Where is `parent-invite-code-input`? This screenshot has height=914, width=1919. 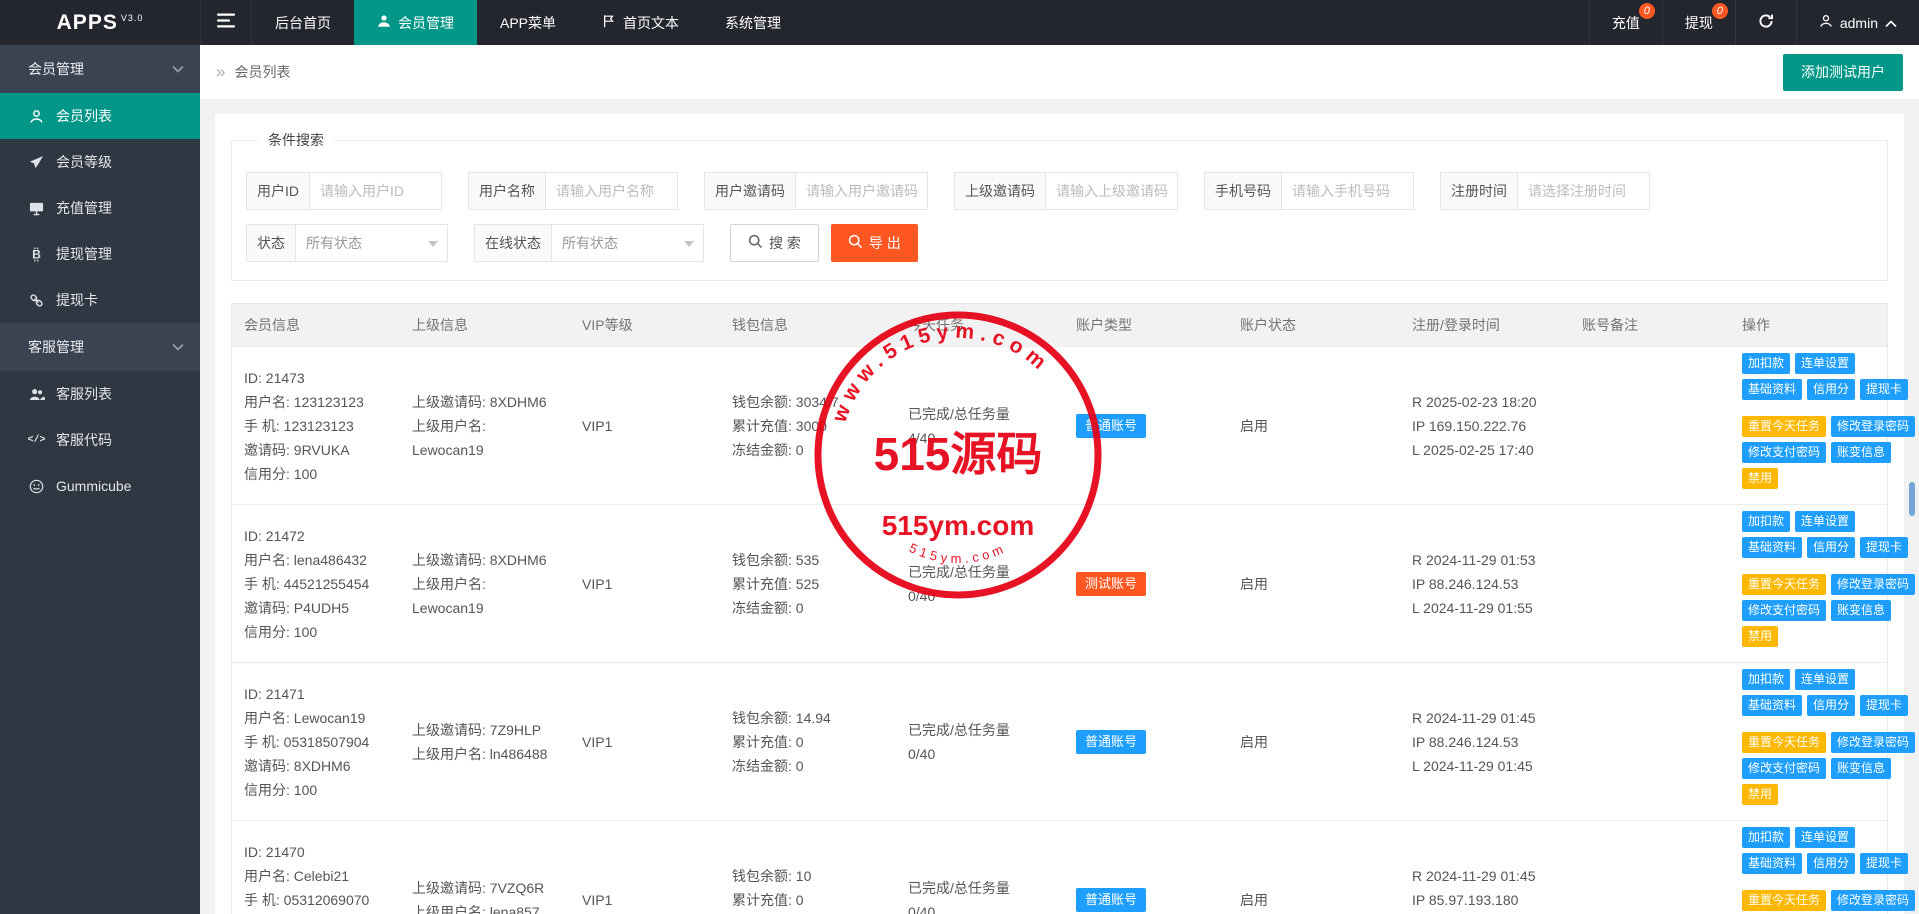 parent-invite-code-input is located at coordinates (1112, 191).